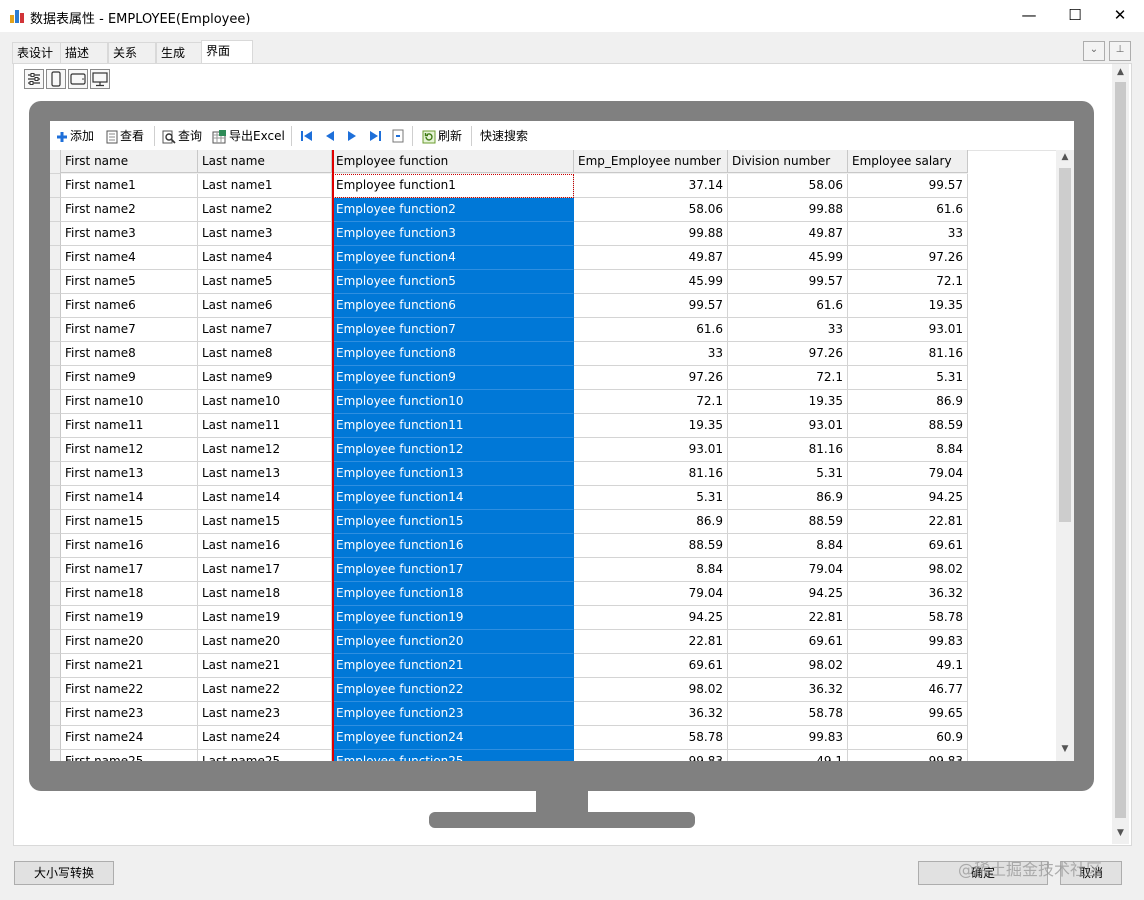 This screenshot has width=1144, height=900. I want to click on cell-employee-salary: 93.01, so click(908, 330).